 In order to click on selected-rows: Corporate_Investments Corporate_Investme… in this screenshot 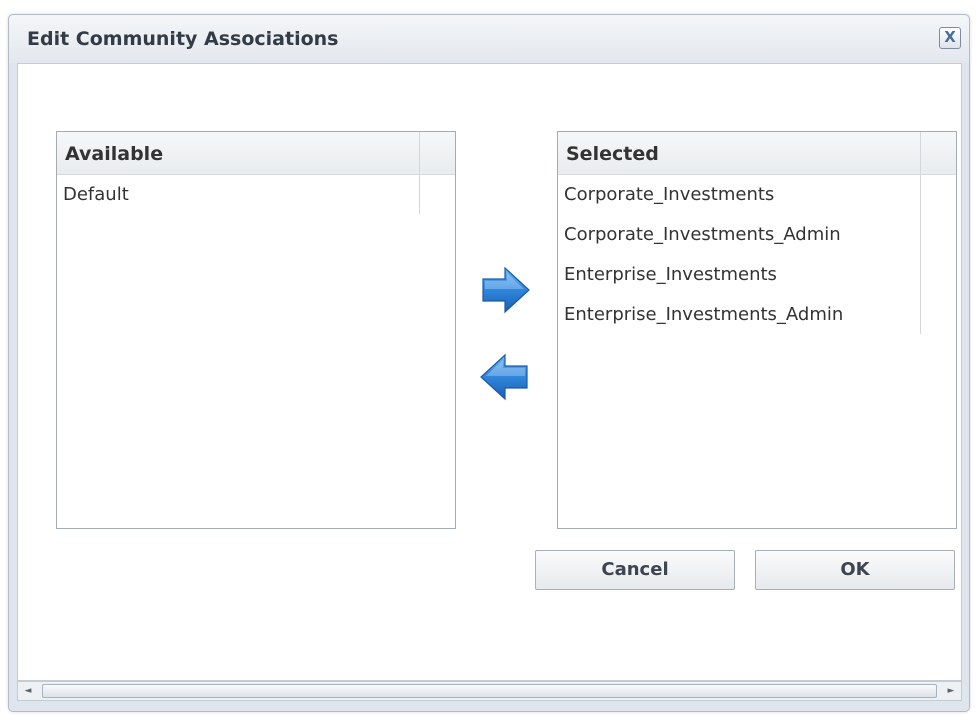, I will do `click(757, 255)`.